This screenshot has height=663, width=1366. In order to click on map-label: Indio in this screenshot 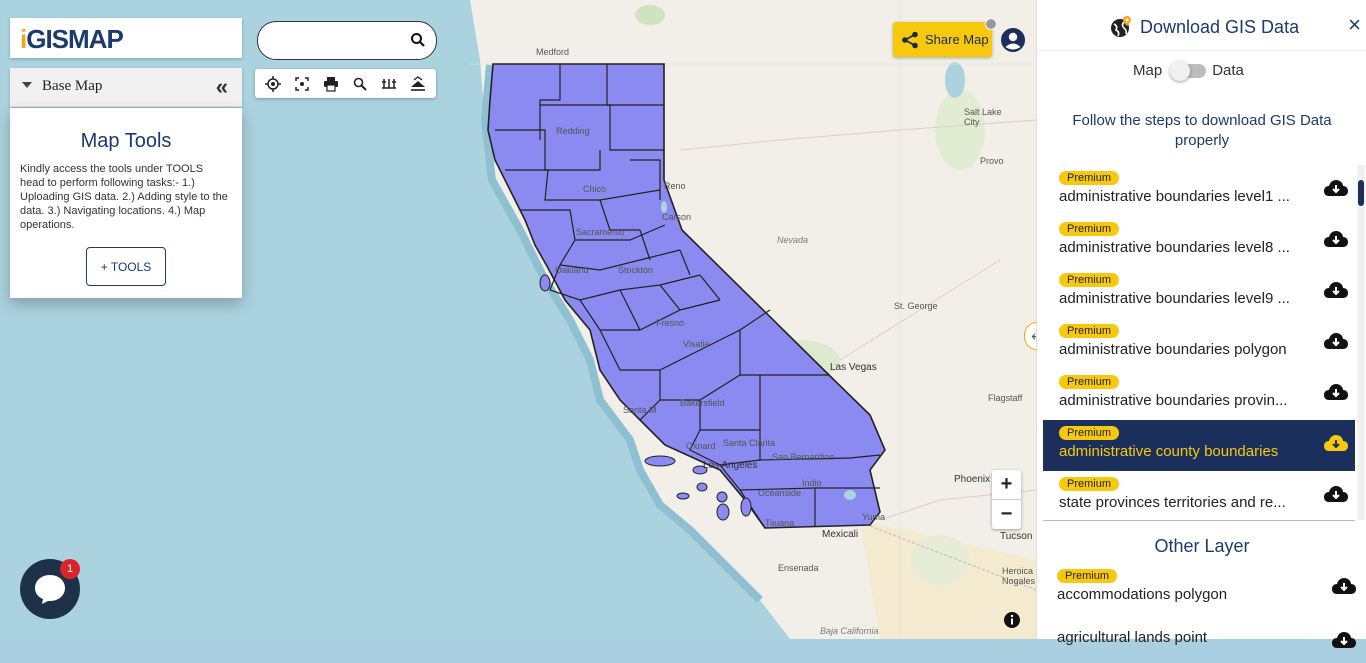, I will do `click(812, 483)`.